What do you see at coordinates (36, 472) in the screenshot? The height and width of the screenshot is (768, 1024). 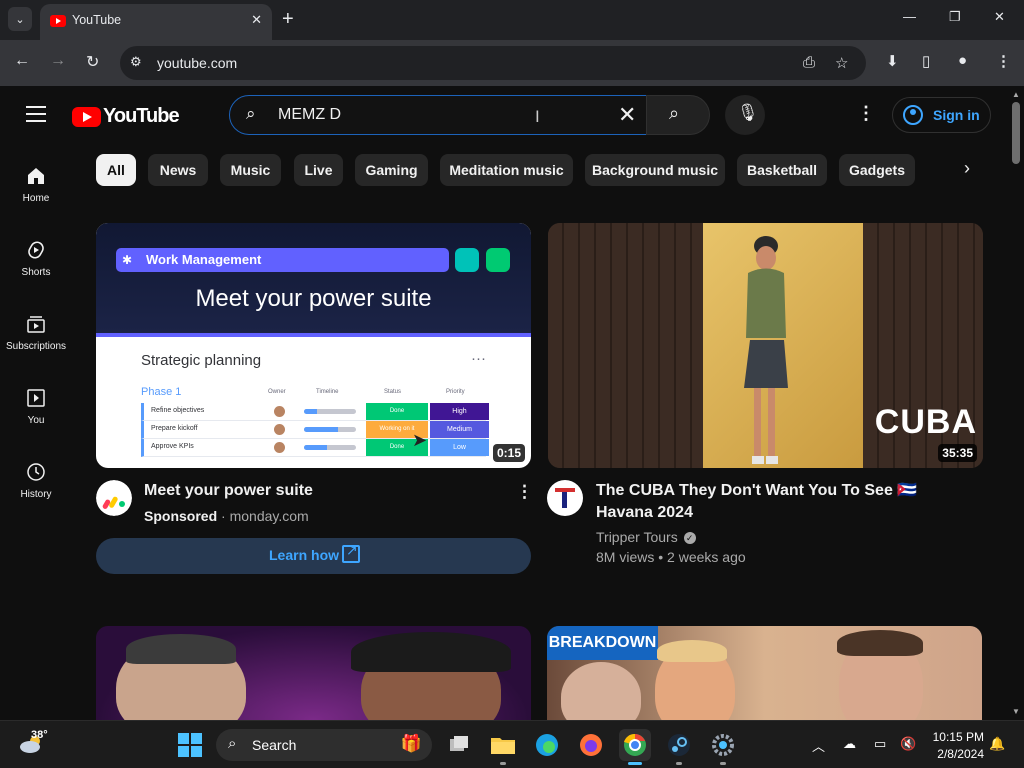 I see `history-icon` at bounding box center [36, 472].